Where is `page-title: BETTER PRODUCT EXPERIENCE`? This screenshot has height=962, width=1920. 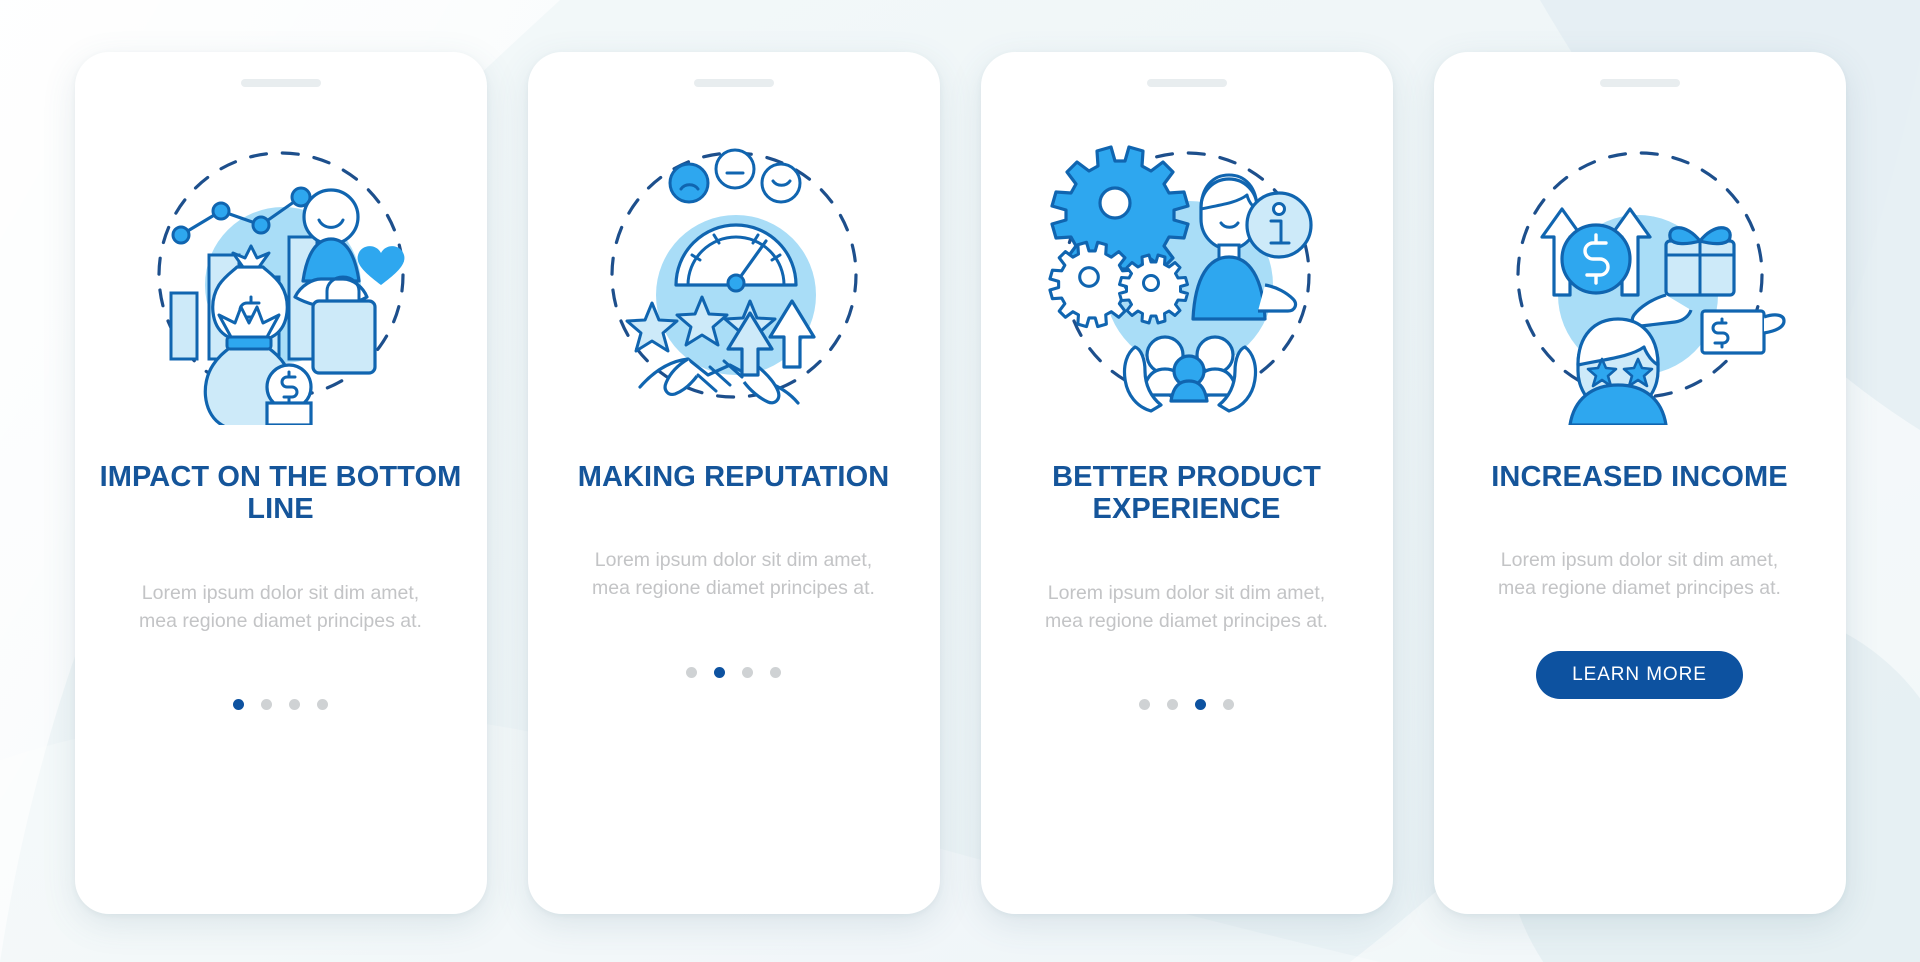
page-title: BETTER PRODUCT EXPERIENCE is located at coordinates (1186, 493).